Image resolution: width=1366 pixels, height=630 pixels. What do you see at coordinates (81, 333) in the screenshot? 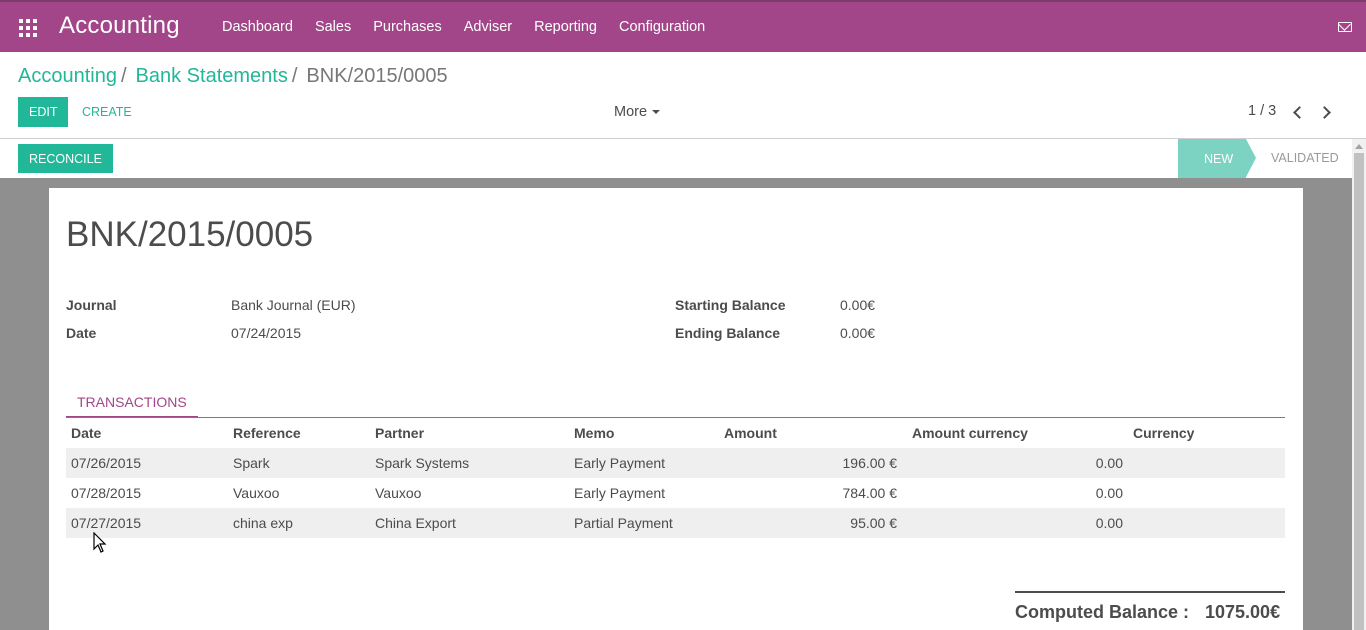
I see `date-label: Date` at bounding box center [81, 333].